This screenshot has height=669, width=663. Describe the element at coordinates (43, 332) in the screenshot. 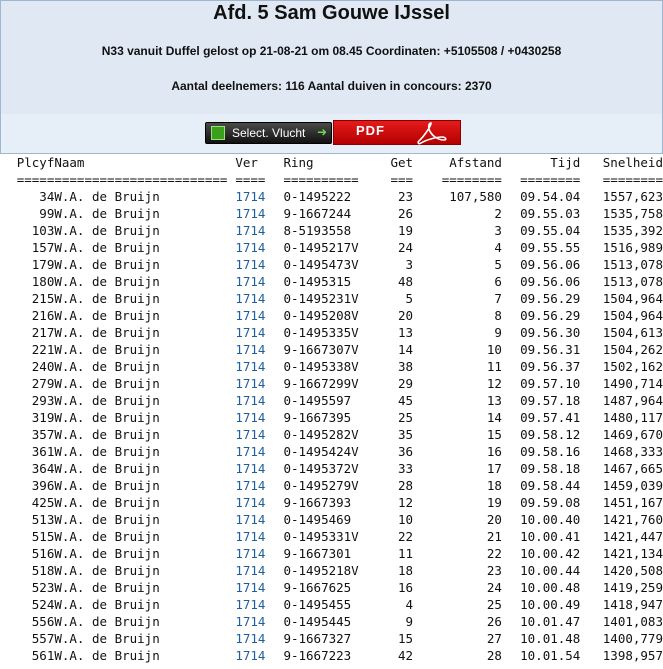

I see `cell-place: 217` at that location.